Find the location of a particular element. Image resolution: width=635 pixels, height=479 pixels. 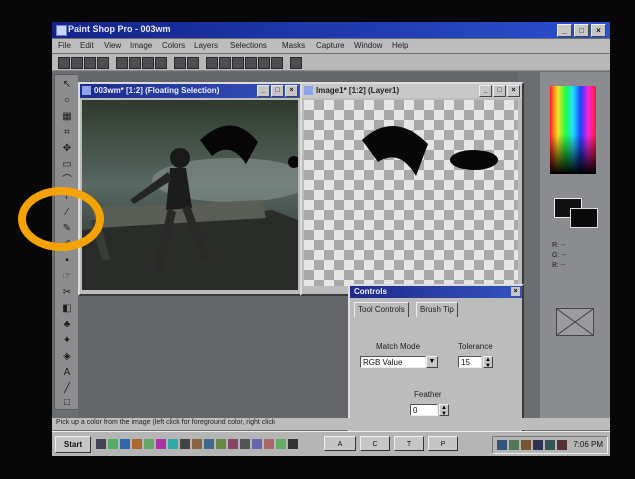

menu-image: Image is located at coordinates (141, 45).